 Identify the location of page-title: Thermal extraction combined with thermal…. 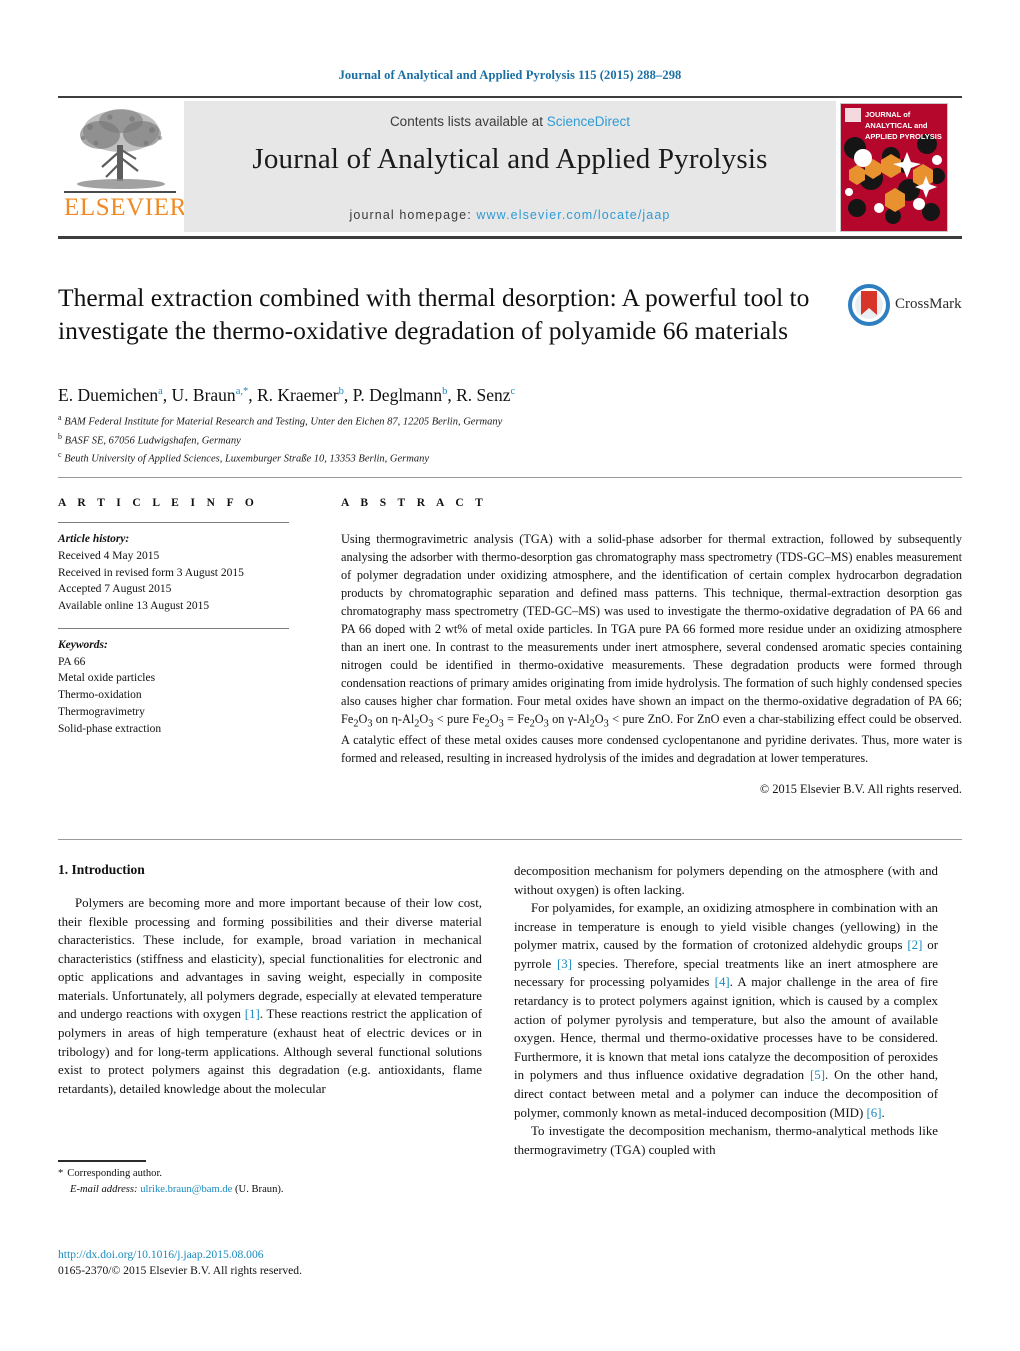
(434, 314).